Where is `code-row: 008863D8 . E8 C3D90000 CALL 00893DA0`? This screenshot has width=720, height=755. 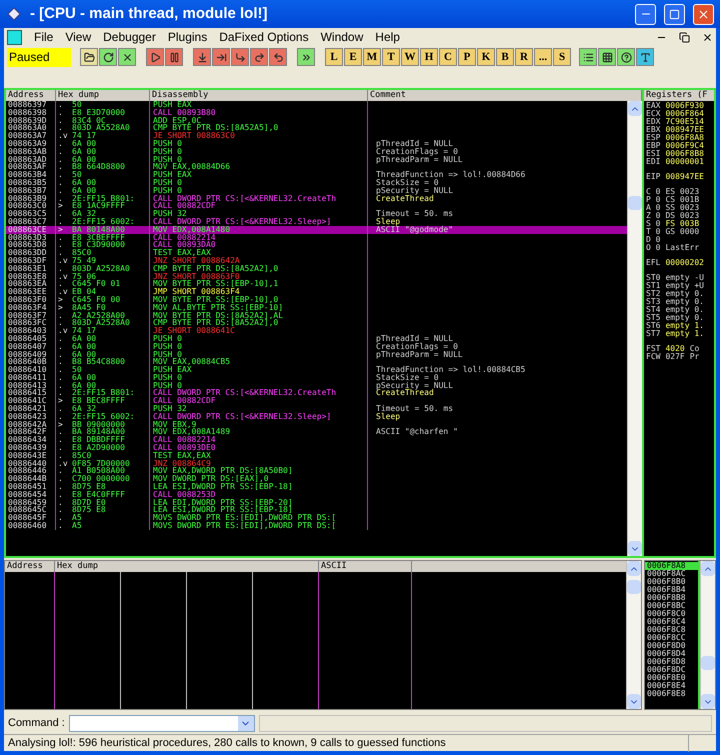 code-row: 008863D8 . E8 C3D90000 CALL 00893DA0 is located at coordinates (316, 245).